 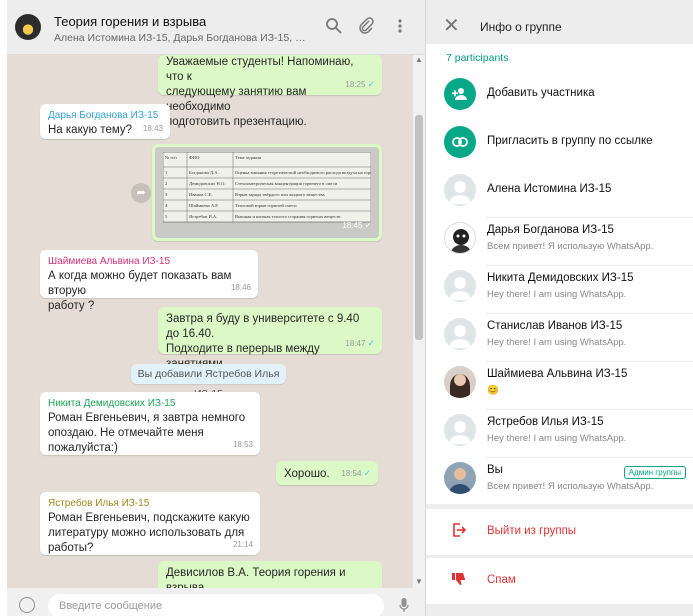 What do you see at coordinates (419, 59) in the screenshot?
I see `scroll-up-icon: ▲` at bounding box center [419, 59].